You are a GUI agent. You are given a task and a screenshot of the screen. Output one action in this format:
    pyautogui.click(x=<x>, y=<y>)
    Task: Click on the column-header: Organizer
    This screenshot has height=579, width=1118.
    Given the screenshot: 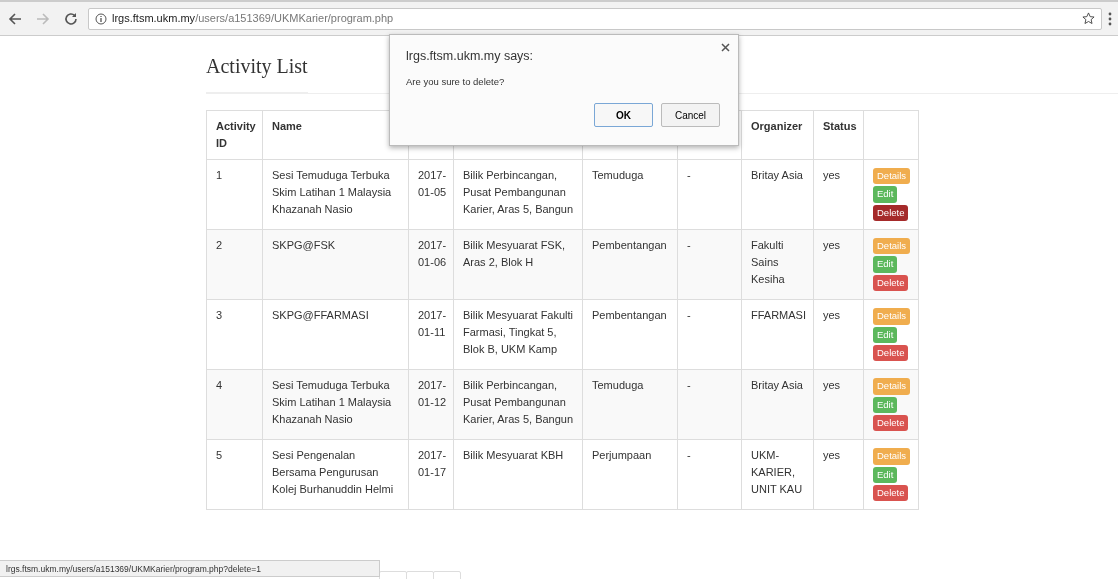 What is the action you would take?
    pyautogui.click(x=777, y=135)
    